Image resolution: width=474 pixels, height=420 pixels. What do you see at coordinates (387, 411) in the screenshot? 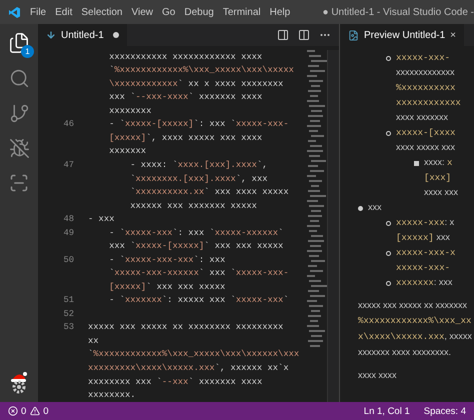
I see `cursor-position: Ln 1, Col 1` at bounding box center [387, 411].